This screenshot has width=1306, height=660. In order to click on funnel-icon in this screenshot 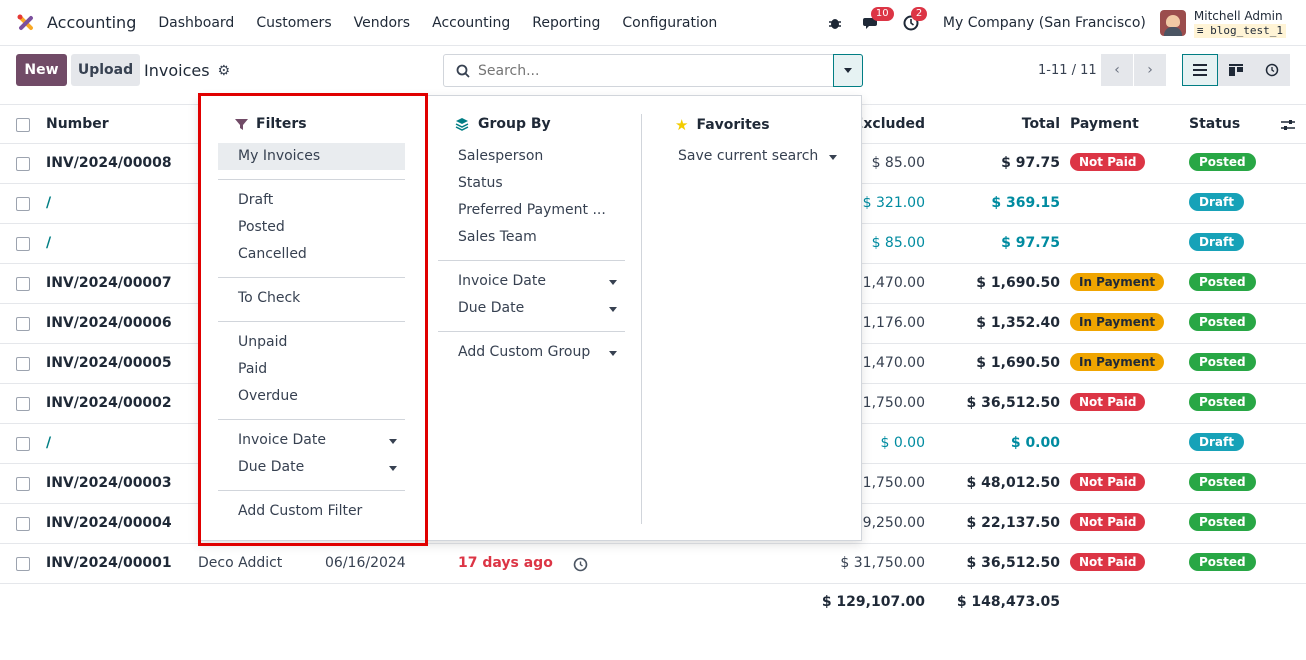, I will do `click(241, 124)`.